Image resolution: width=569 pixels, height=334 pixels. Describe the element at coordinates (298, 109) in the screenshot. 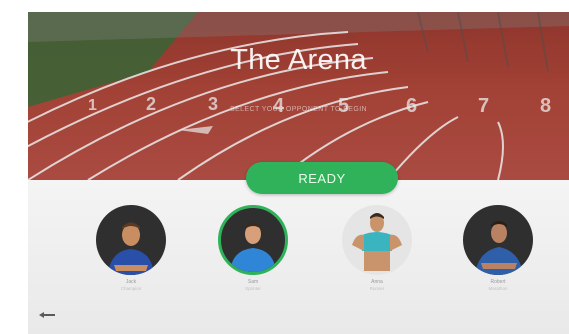

I see `arena-subtitle: SELECT YOUR OPPONENT TO BEGIN` at that location.